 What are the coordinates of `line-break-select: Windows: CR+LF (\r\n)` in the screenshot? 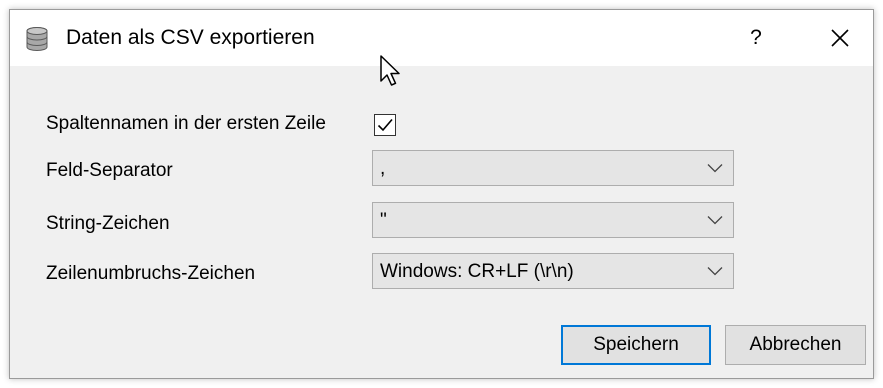 It's located at (553, 271).